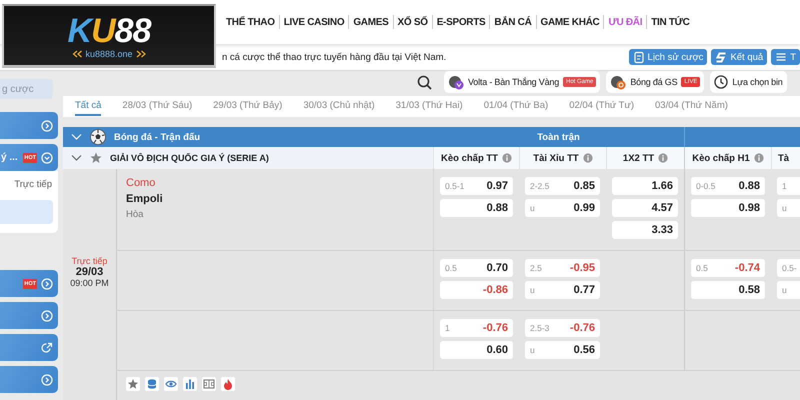 The width and height of the screenshot is (800, 400). Describe the element at coordinates (334, 57) in the screenshot. I see `ticker-text: n cá cược thể thao trực tuyến hàng đầu tại Việt Nam.` at that location.